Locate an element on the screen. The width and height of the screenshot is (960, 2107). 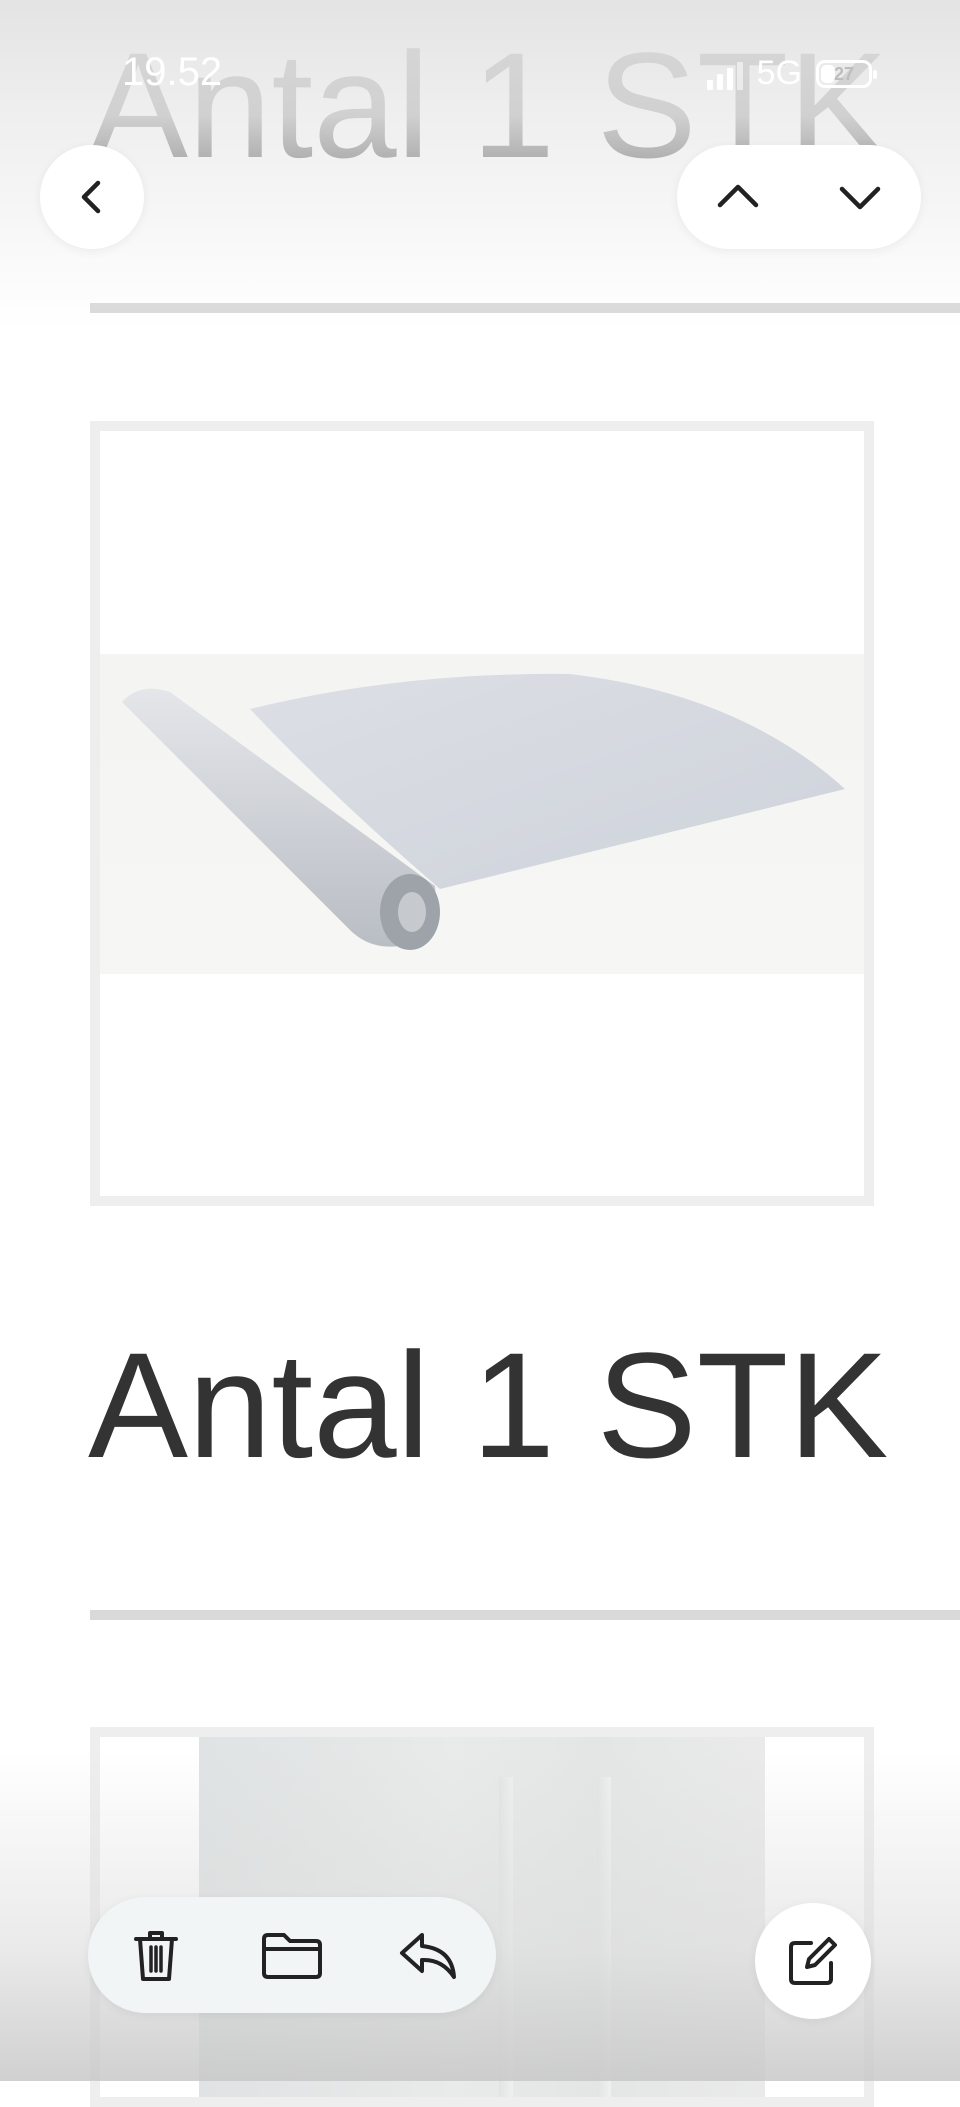
folder-icon is located at coordinates (292, 1956).